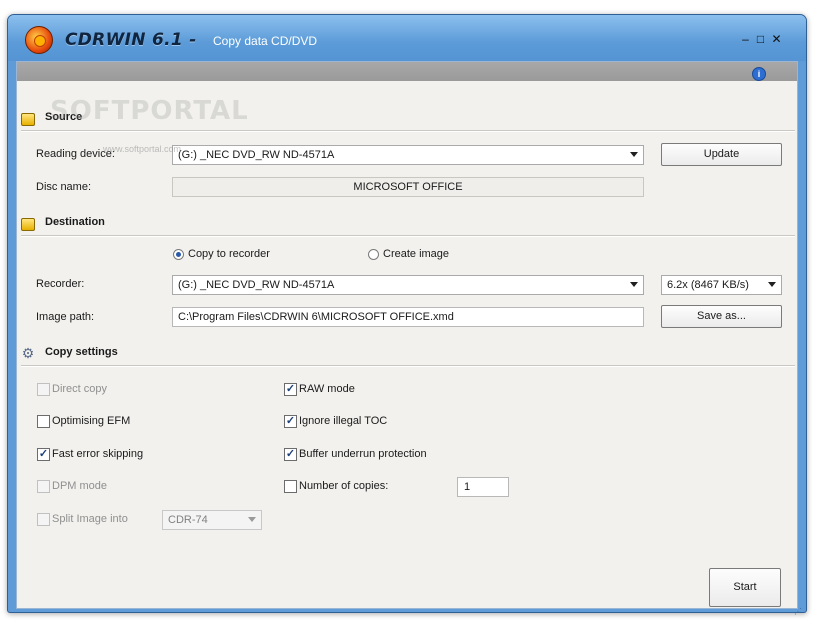 This screenshot has width=820, height=631. I want to click on split-image-label: Split Image into, so click(90, 519).